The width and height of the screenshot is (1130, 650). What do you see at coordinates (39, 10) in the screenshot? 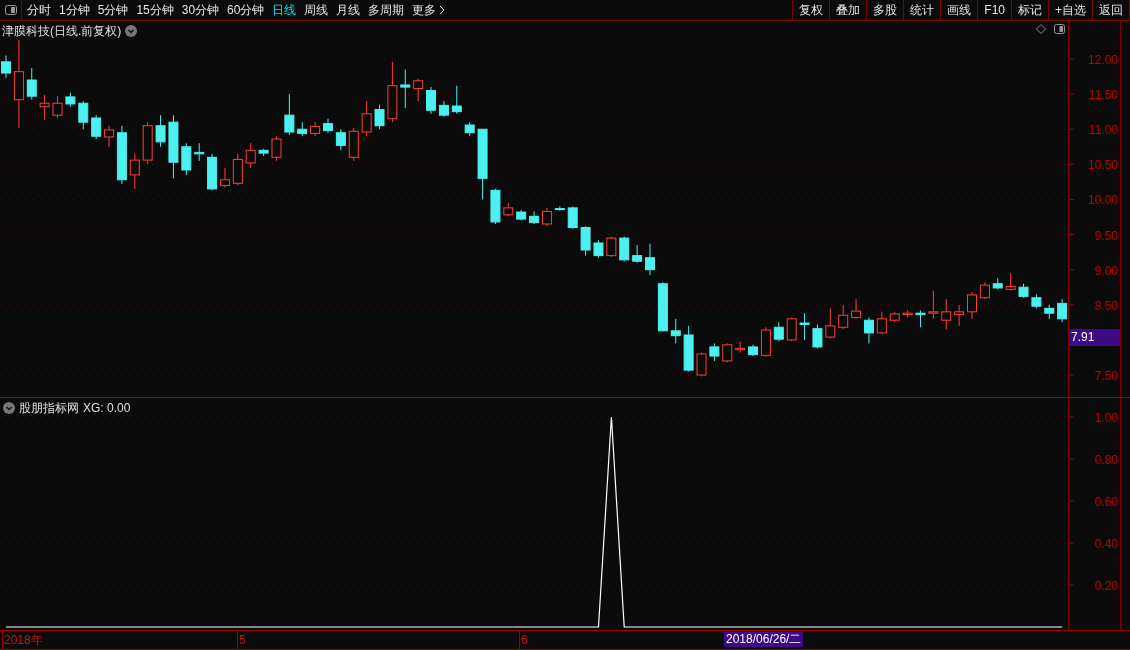
I see `period-tab: 分时` at bounding box center [39, 10].